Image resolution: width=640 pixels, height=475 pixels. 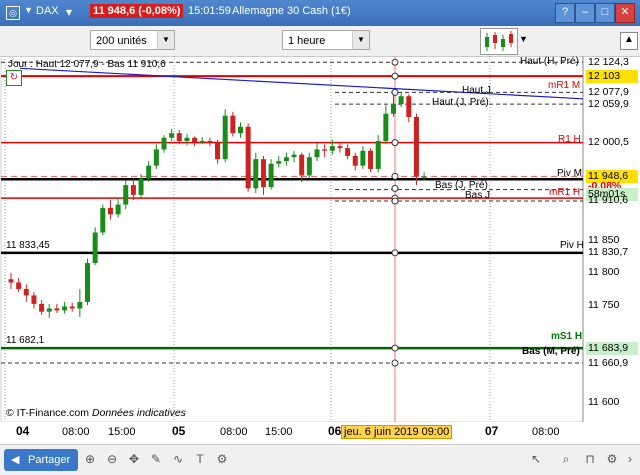 What do you see at coordinates (629, 41) in the screenshot?
I see `collapse-toolbar-button: ▲` at bounding box center [629, 41].